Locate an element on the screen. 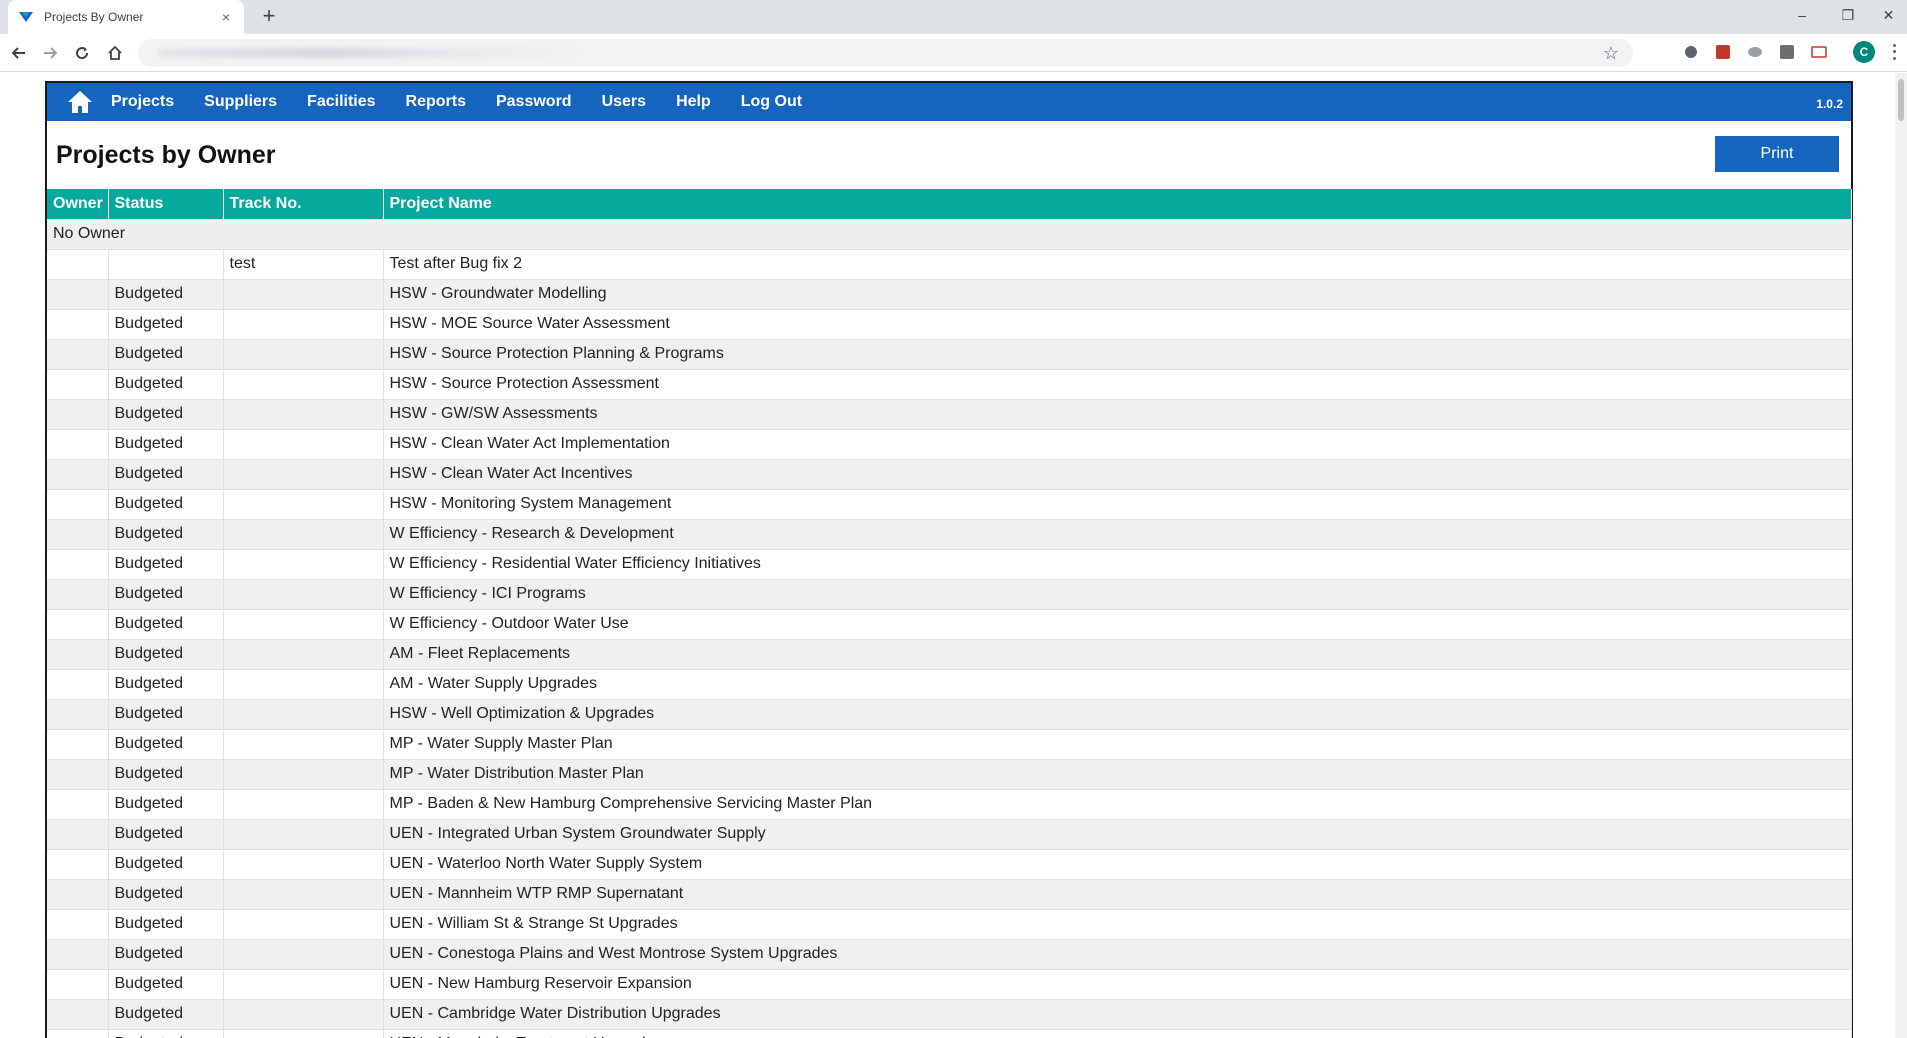 This screenshot has height=1038, width=1907. nav-reports: Reports is located at coordinates (436, 102).